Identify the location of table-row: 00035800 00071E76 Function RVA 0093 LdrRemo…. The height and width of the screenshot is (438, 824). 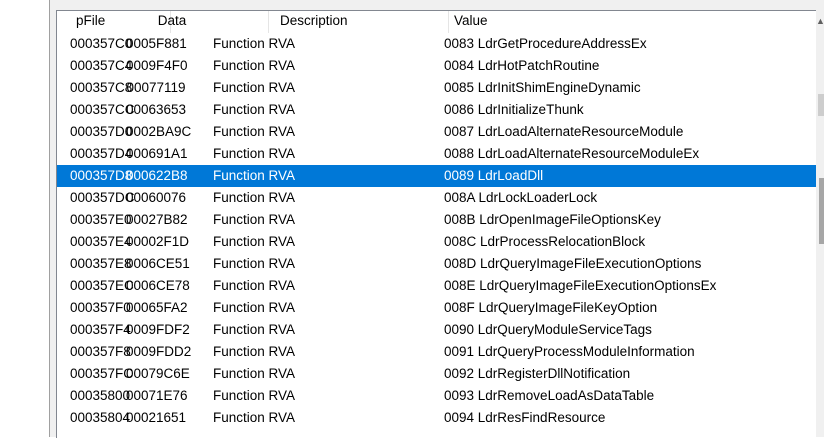
(437, 396).